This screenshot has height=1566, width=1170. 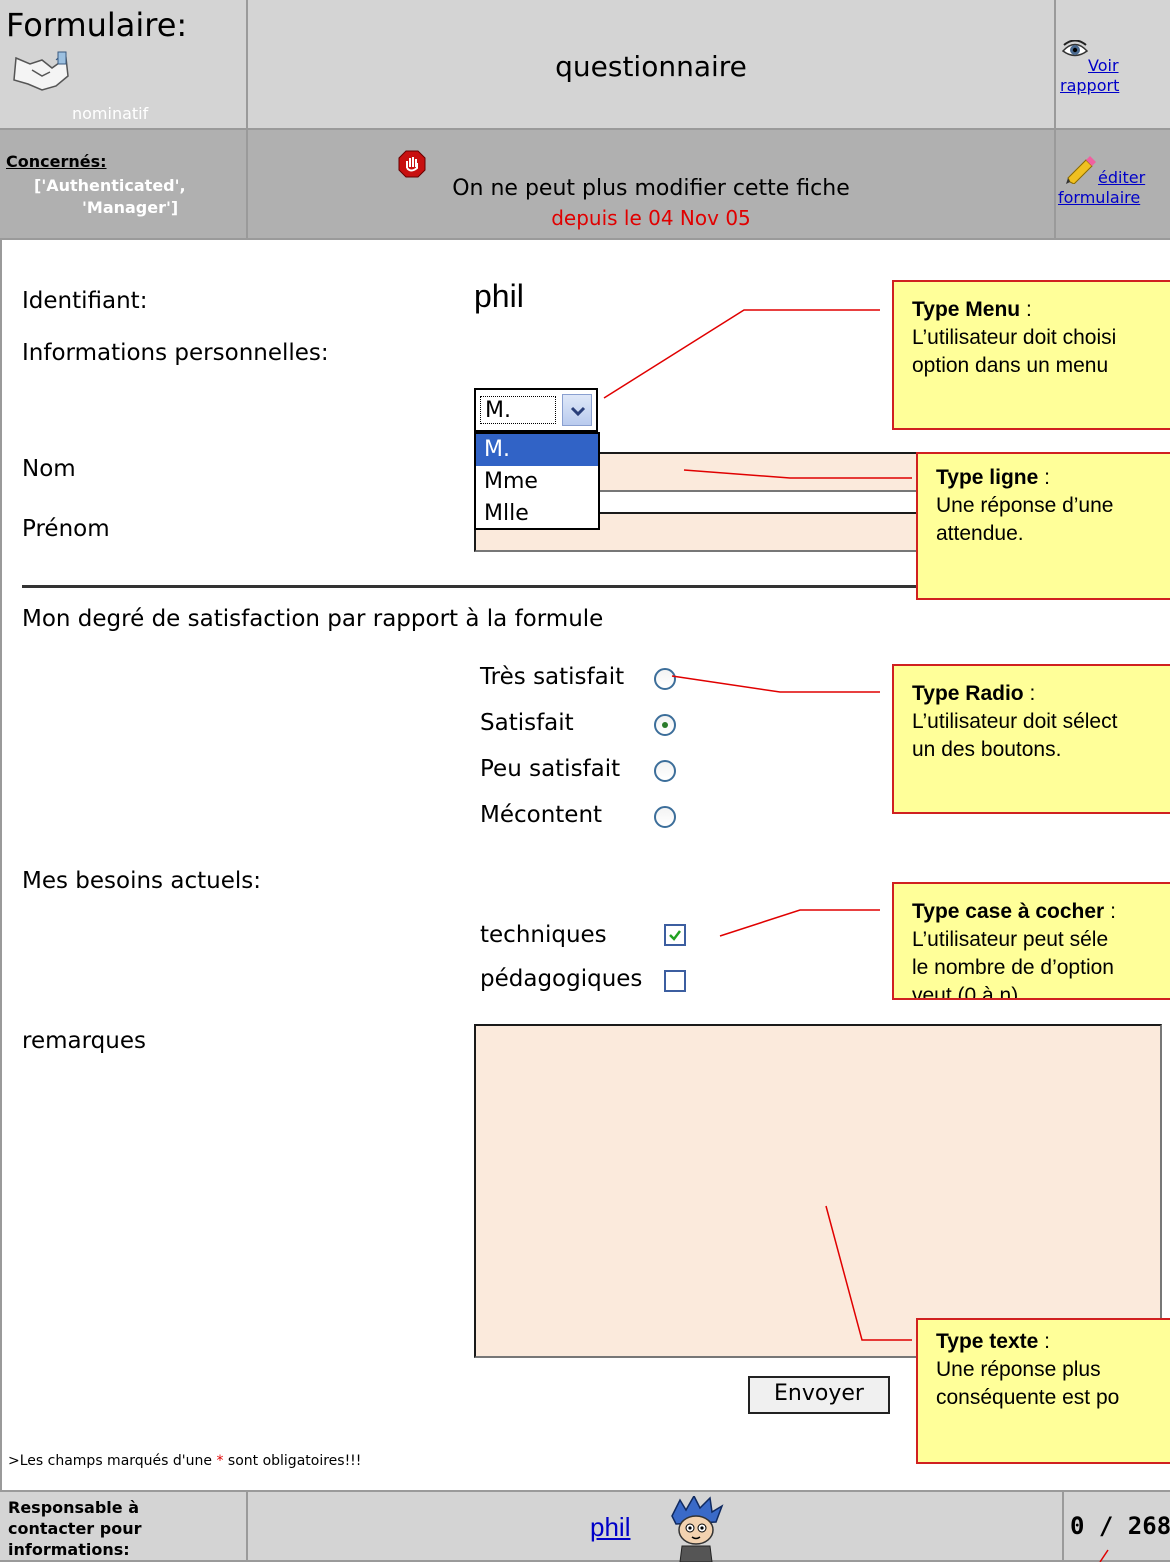 I want to click on note-menu-title: Type Menu, so click(x=966, y=309).